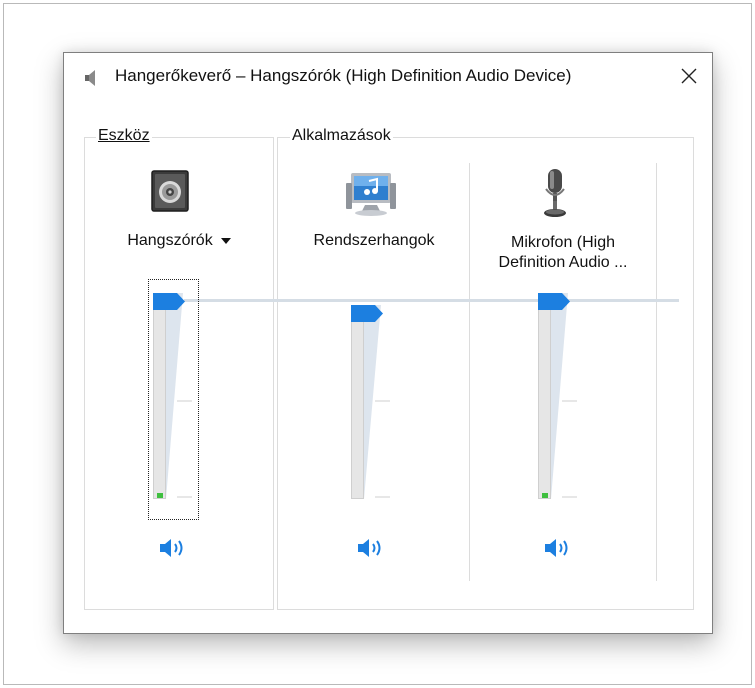 This screenshot has height=688, width=755. I want to click on device-volume-slider, so click(173, 396).